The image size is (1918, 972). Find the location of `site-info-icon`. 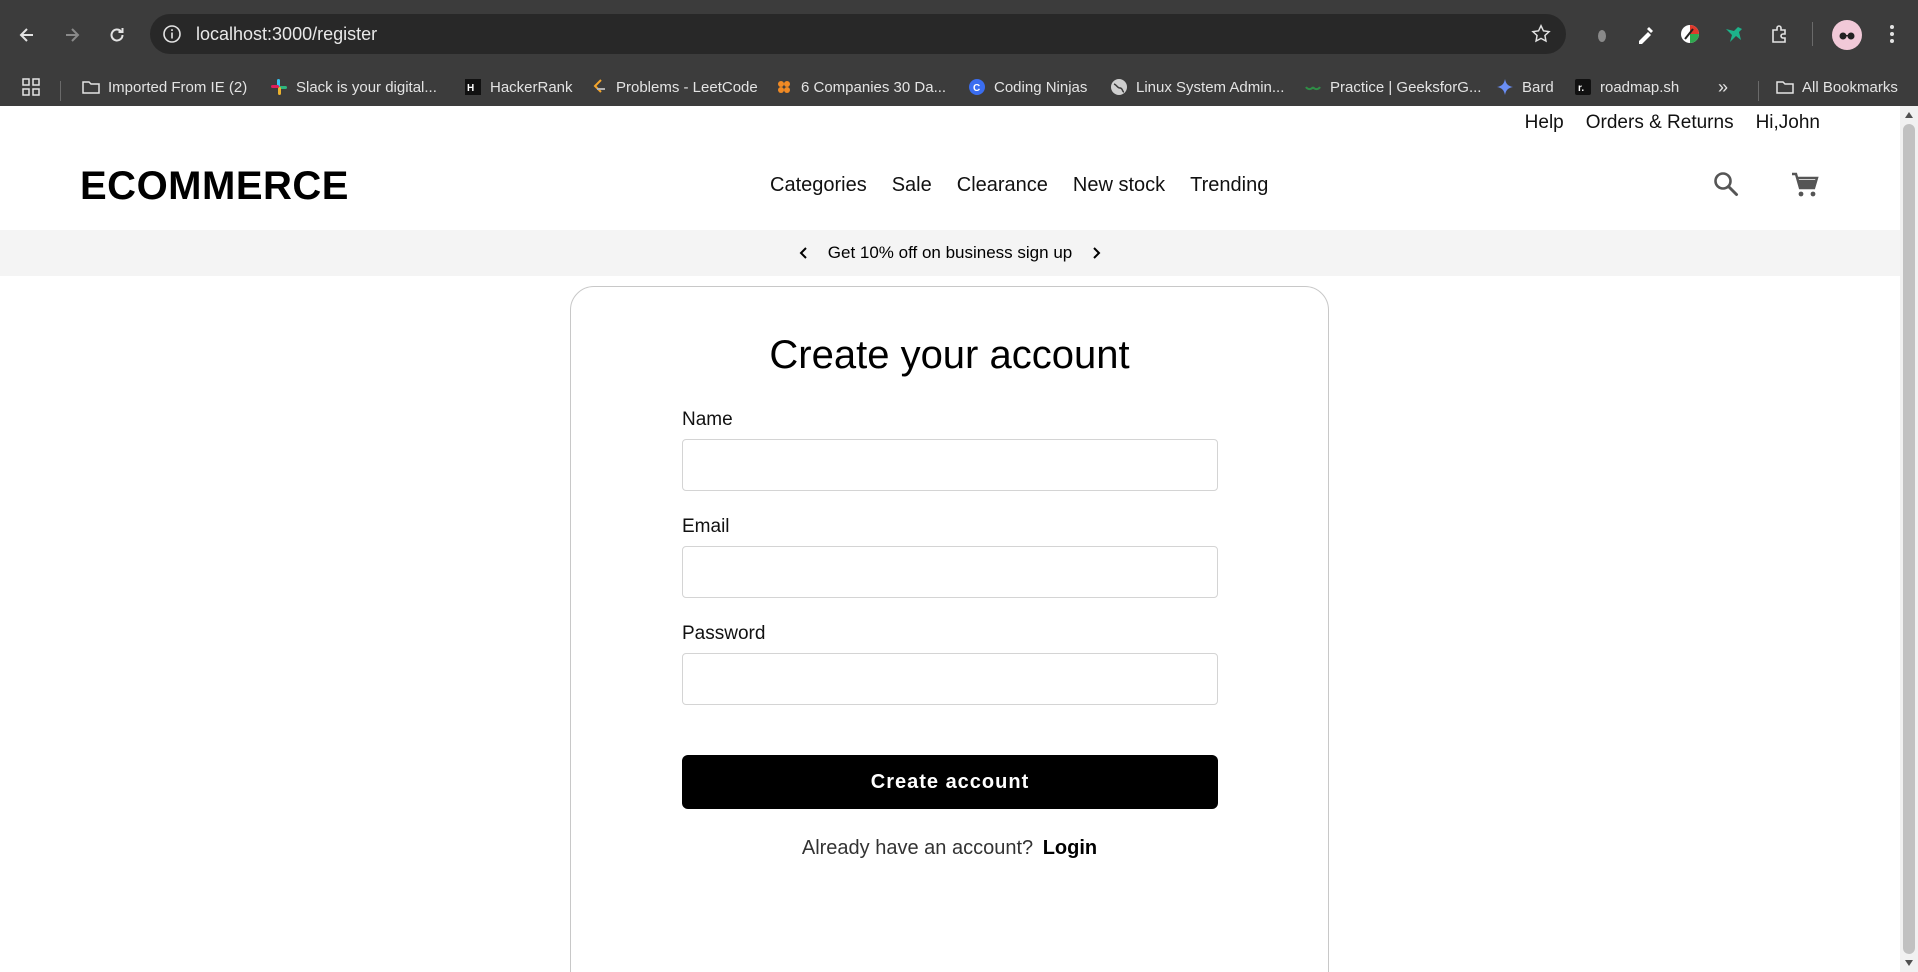

site-info-icon is located at coordinates (172, 34).